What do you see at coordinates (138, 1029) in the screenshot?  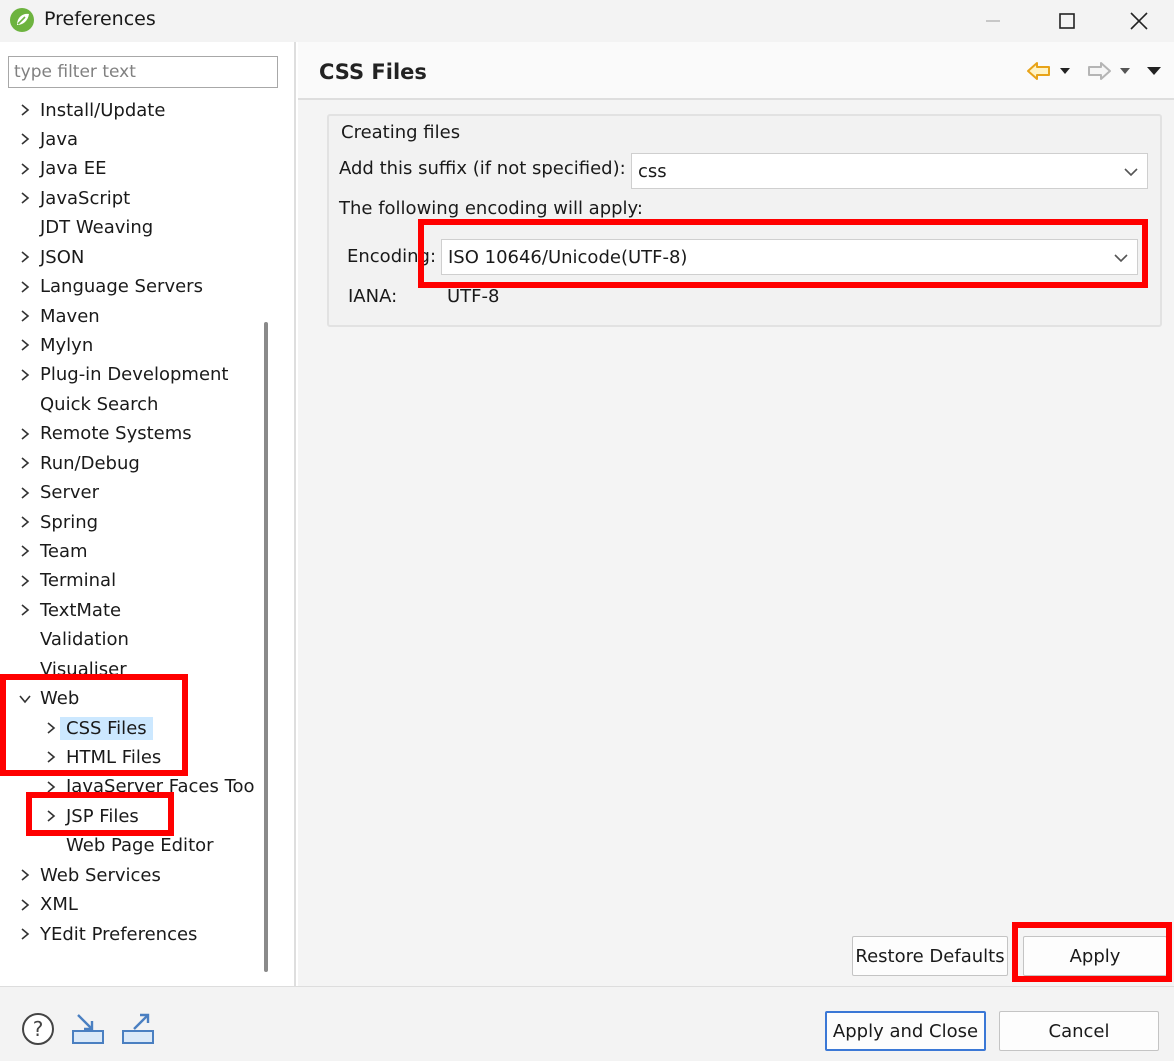 I see `export-icon` at bounding box center [138, 1029].